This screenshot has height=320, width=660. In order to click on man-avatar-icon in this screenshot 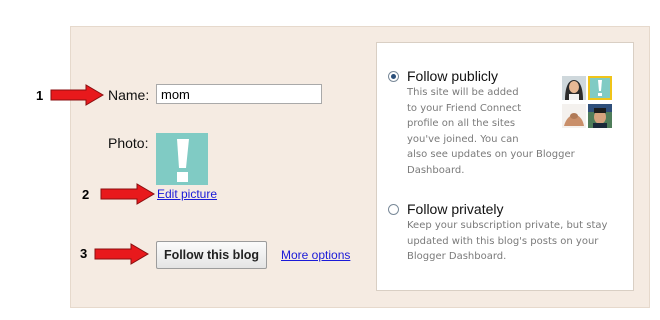, I will do `click(600, 116)`.